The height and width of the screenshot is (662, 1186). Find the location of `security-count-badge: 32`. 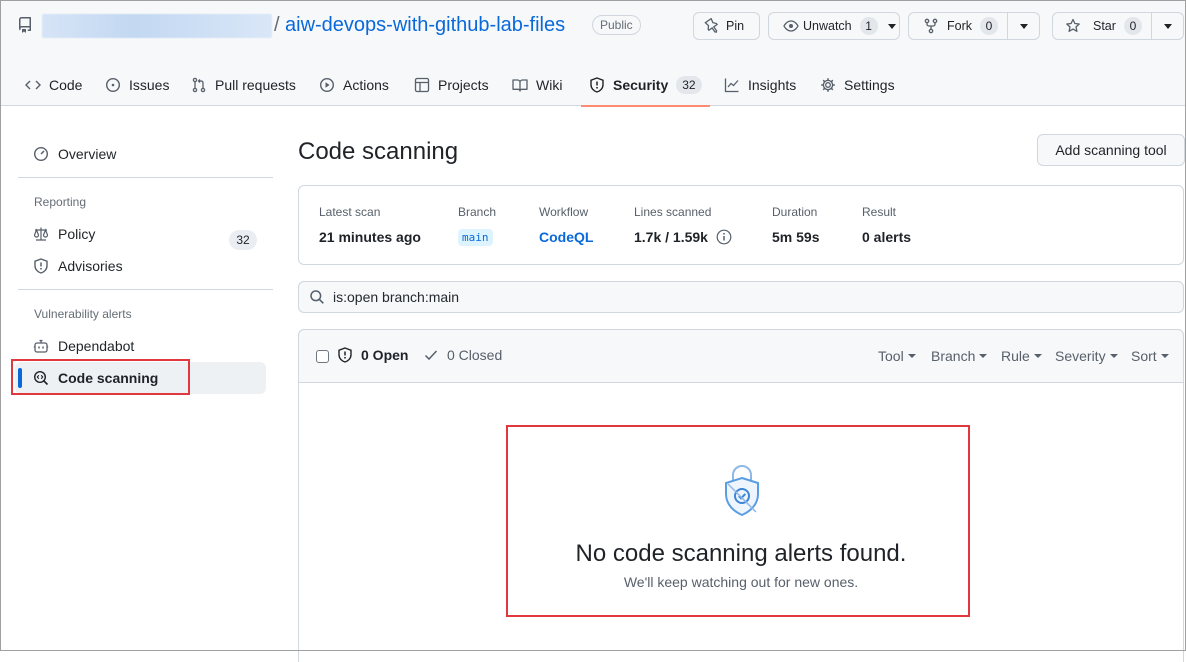

security-count-badge: 32 is located at coordinates (689, 85).